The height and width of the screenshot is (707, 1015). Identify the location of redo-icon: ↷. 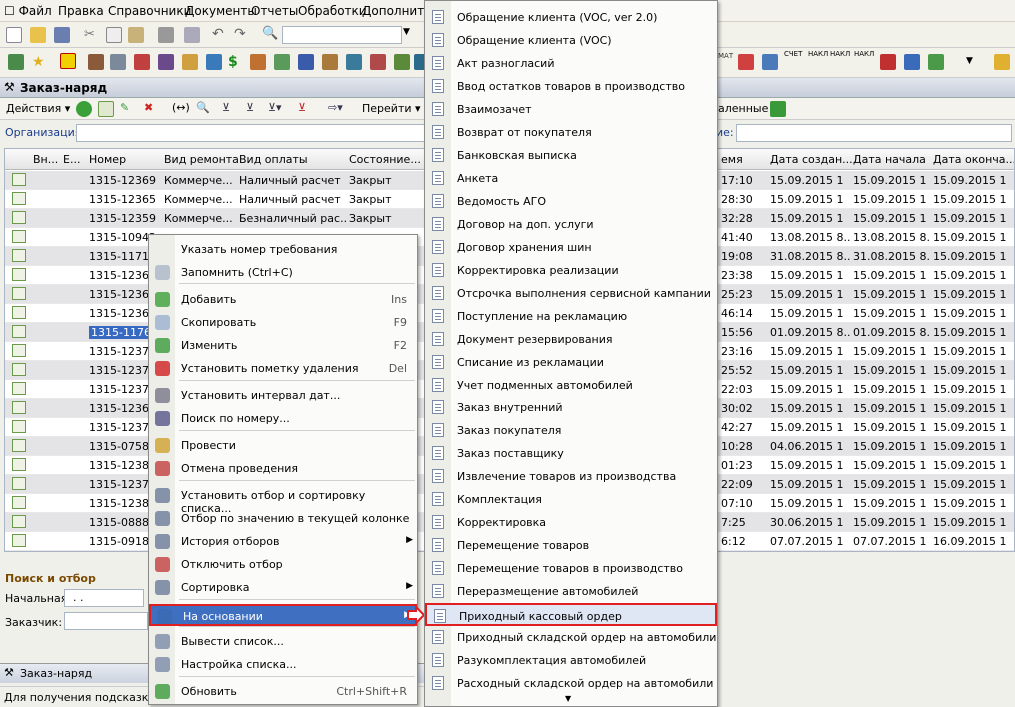
(242, 34).